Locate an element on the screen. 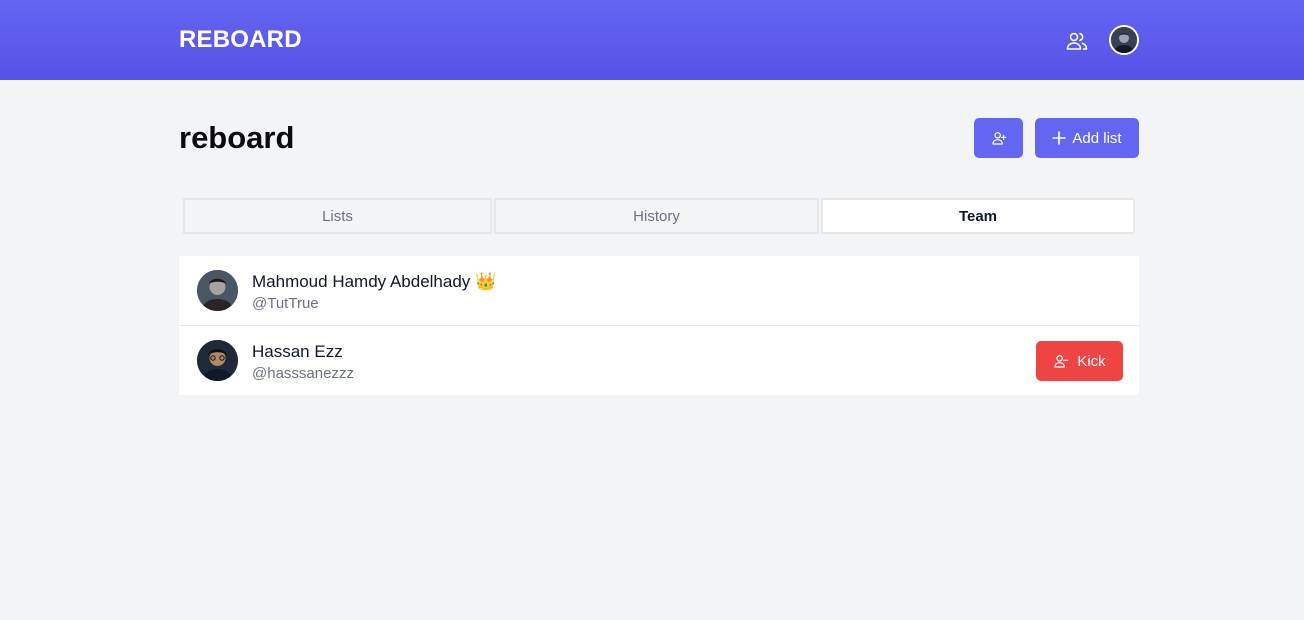  member-handle: @hasssanezzz is located at coordinates (303, 373).